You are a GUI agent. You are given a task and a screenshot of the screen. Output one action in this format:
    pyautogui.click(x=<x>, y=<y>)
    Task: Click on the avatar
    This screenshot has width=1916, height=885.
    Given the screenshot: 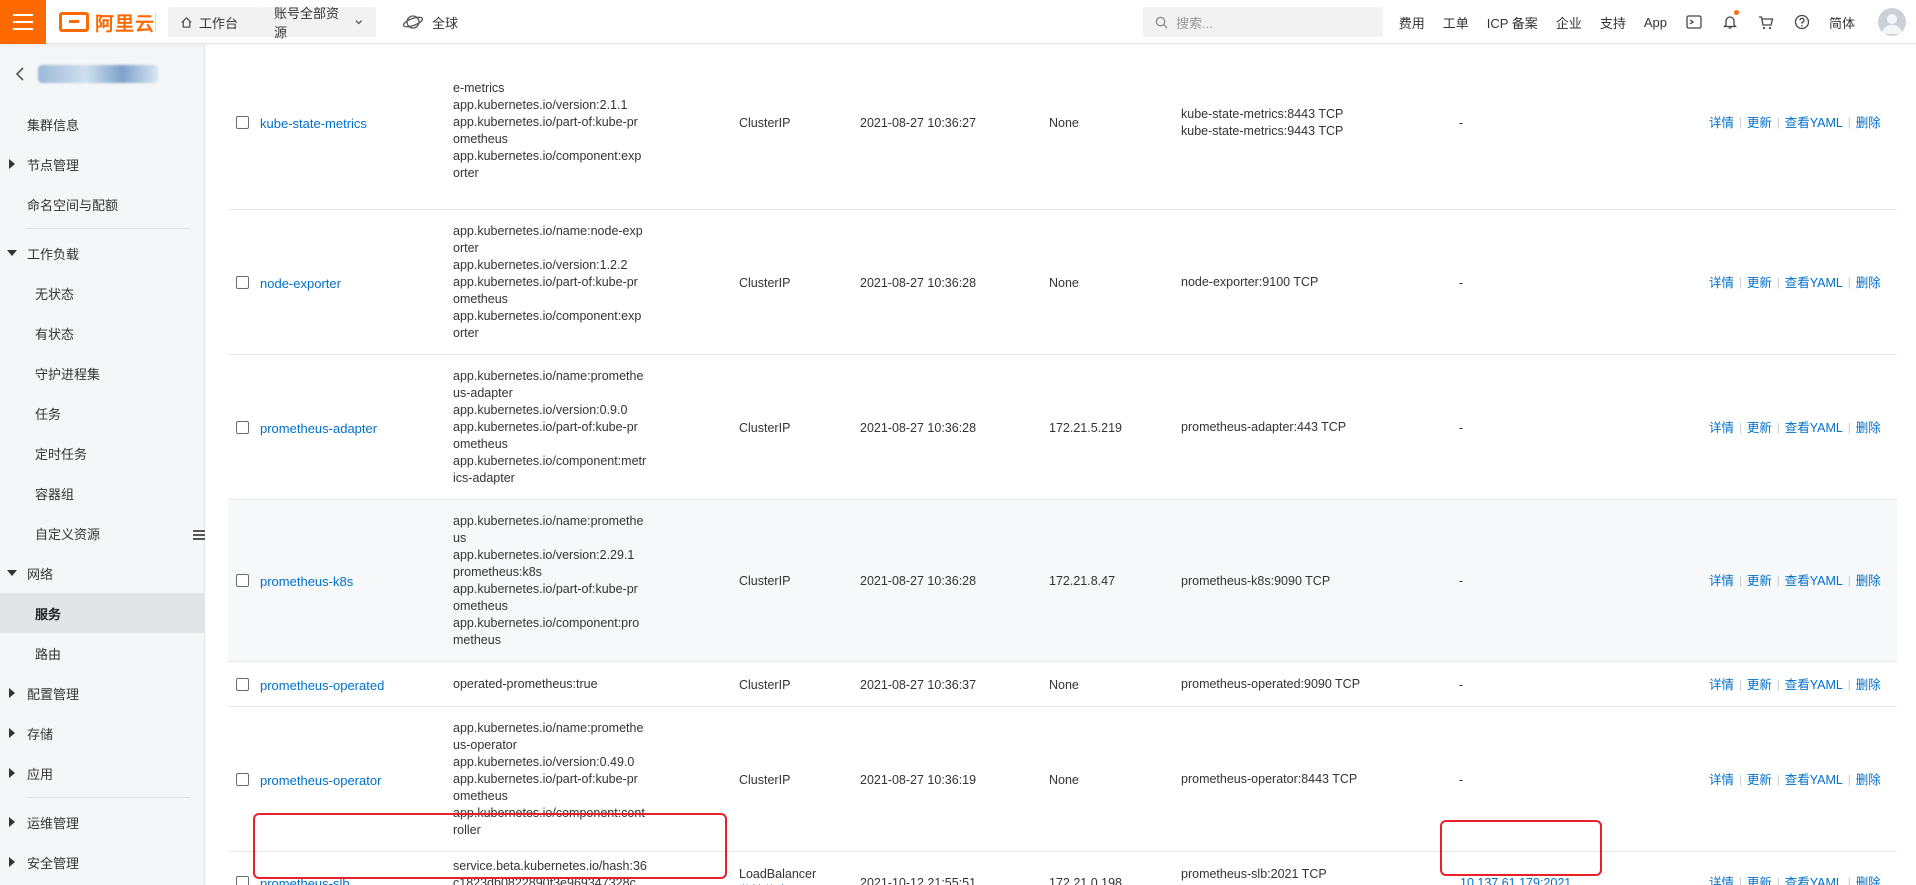 What is the action you would take?
    pyautogui.click(x=1892, y=22)
    